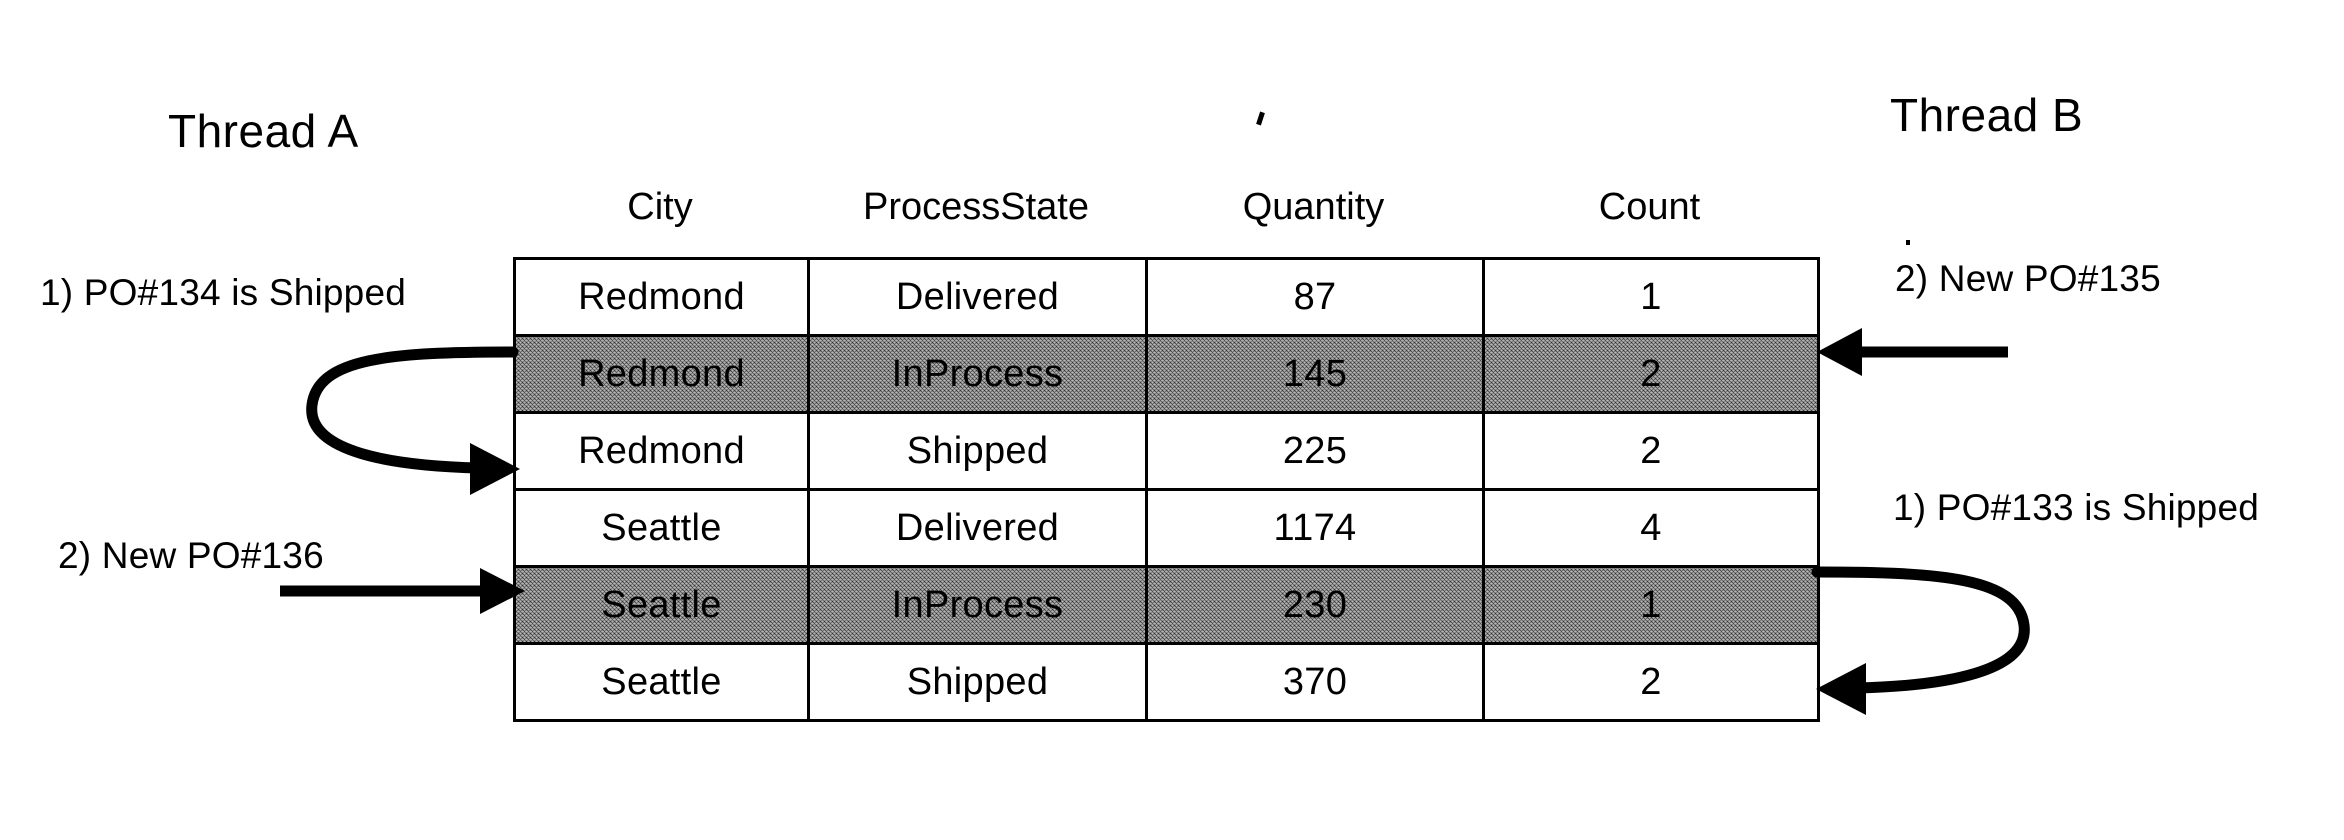 This screenshot has height=840, width=2344. I want to click on scan-artifact-speck, so click(1260, 118).